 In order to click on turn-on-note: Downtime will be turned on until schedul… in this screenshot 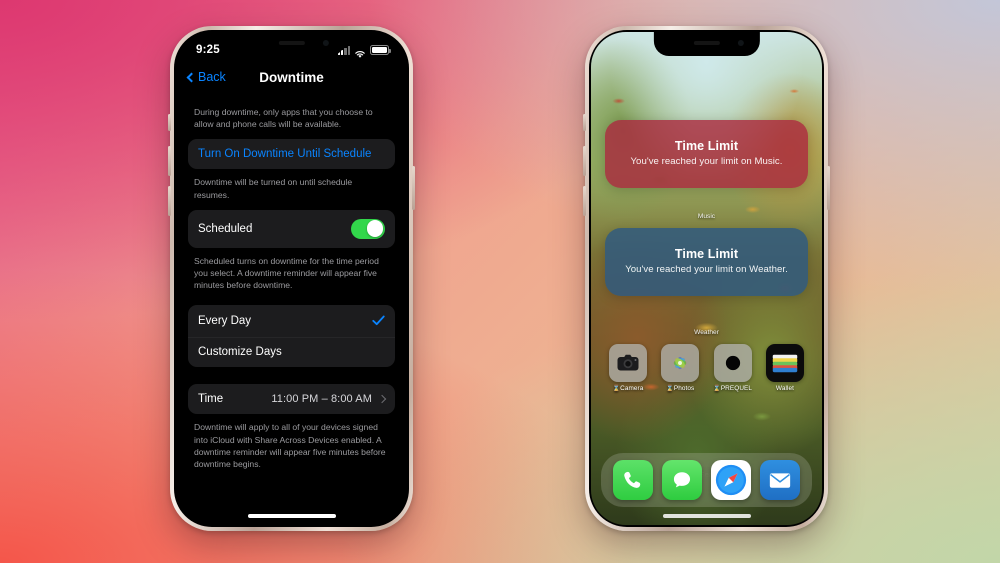, I will do `click(273, 188)`.